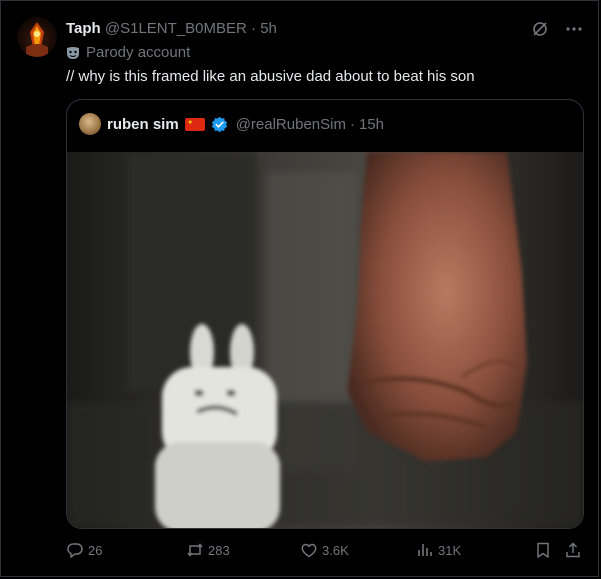  I want to click on quoted-post-time: 15h, so click(371, 124).